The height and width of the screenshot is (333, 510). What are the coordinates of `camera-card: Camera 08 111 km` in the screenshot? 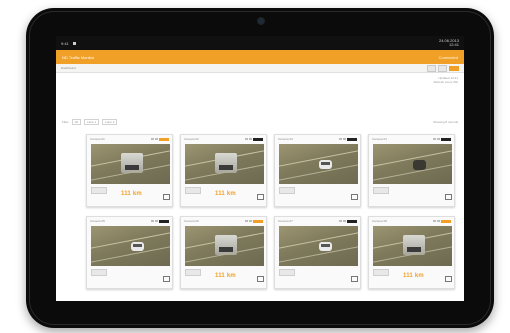 It's located at (411, 252).